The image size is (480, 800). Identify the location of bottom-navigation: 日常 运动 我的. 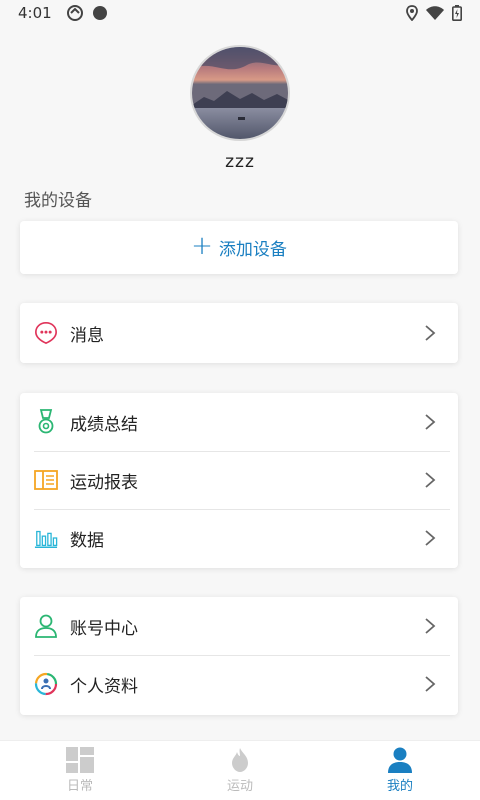
(240, 770).